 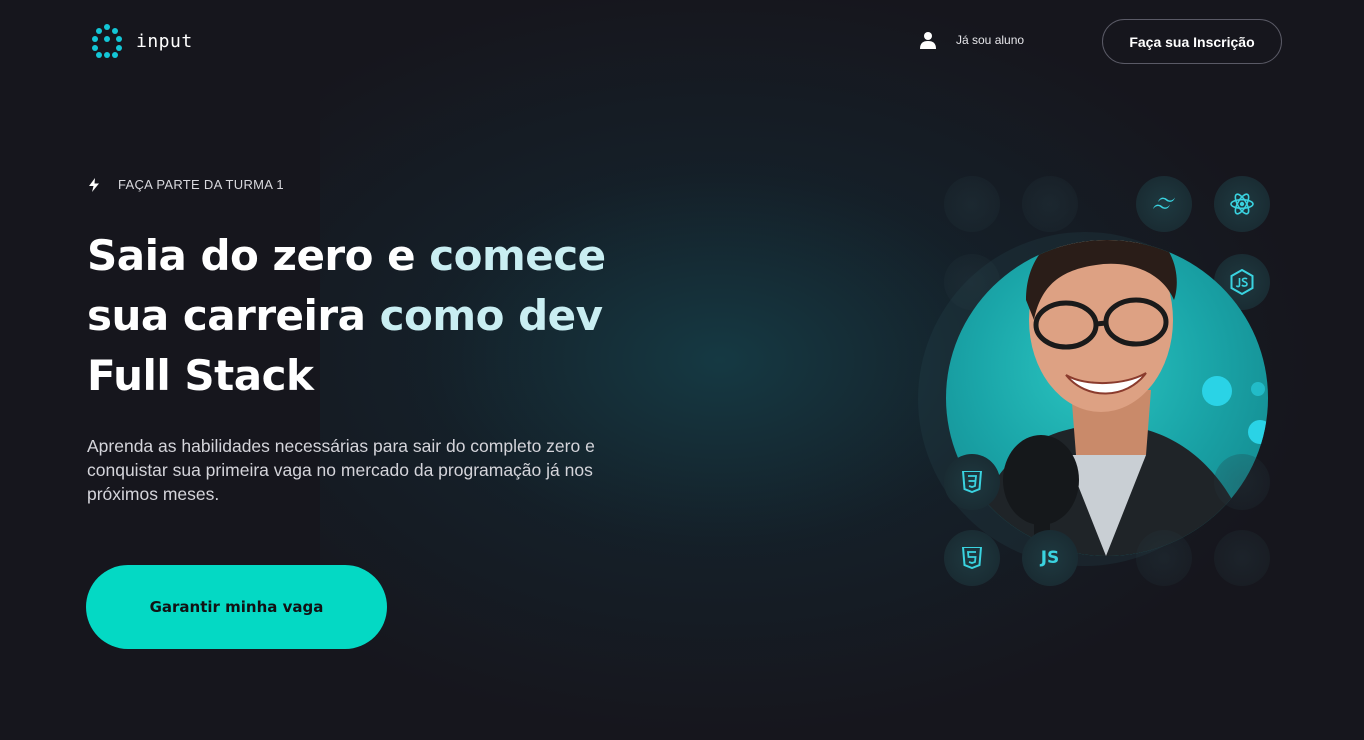 I want to click on react-bubble, so click(x=1242, y=204).